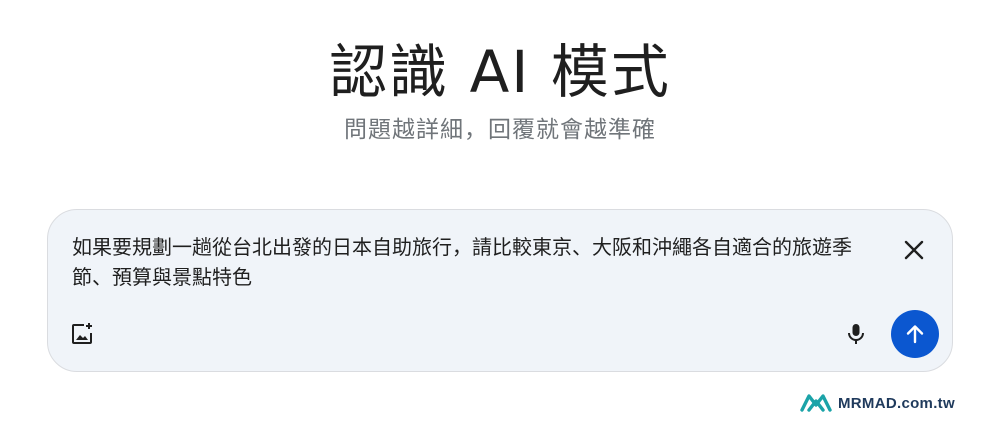  I want to click on page-subtitle: 問題越詳細，回覆就會越準確, so click(500, 130).